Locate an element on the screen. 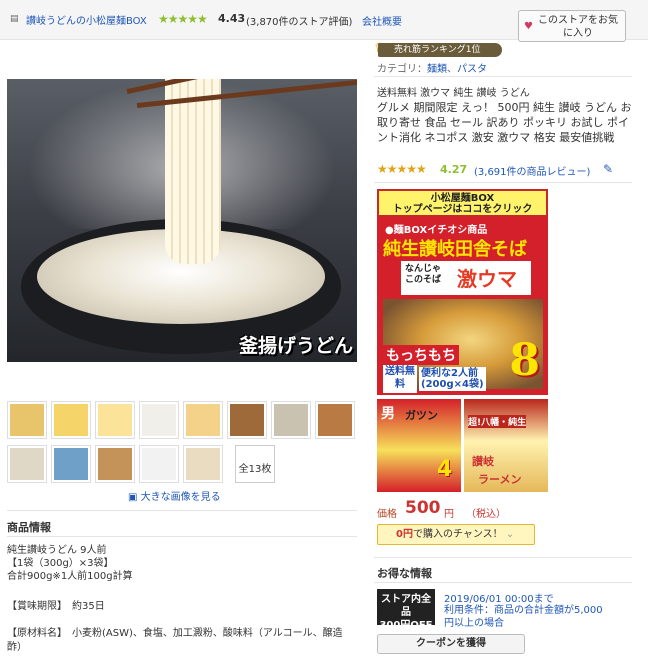  coupon-scope: ストア内全品 is located at coordinates (406, 606).